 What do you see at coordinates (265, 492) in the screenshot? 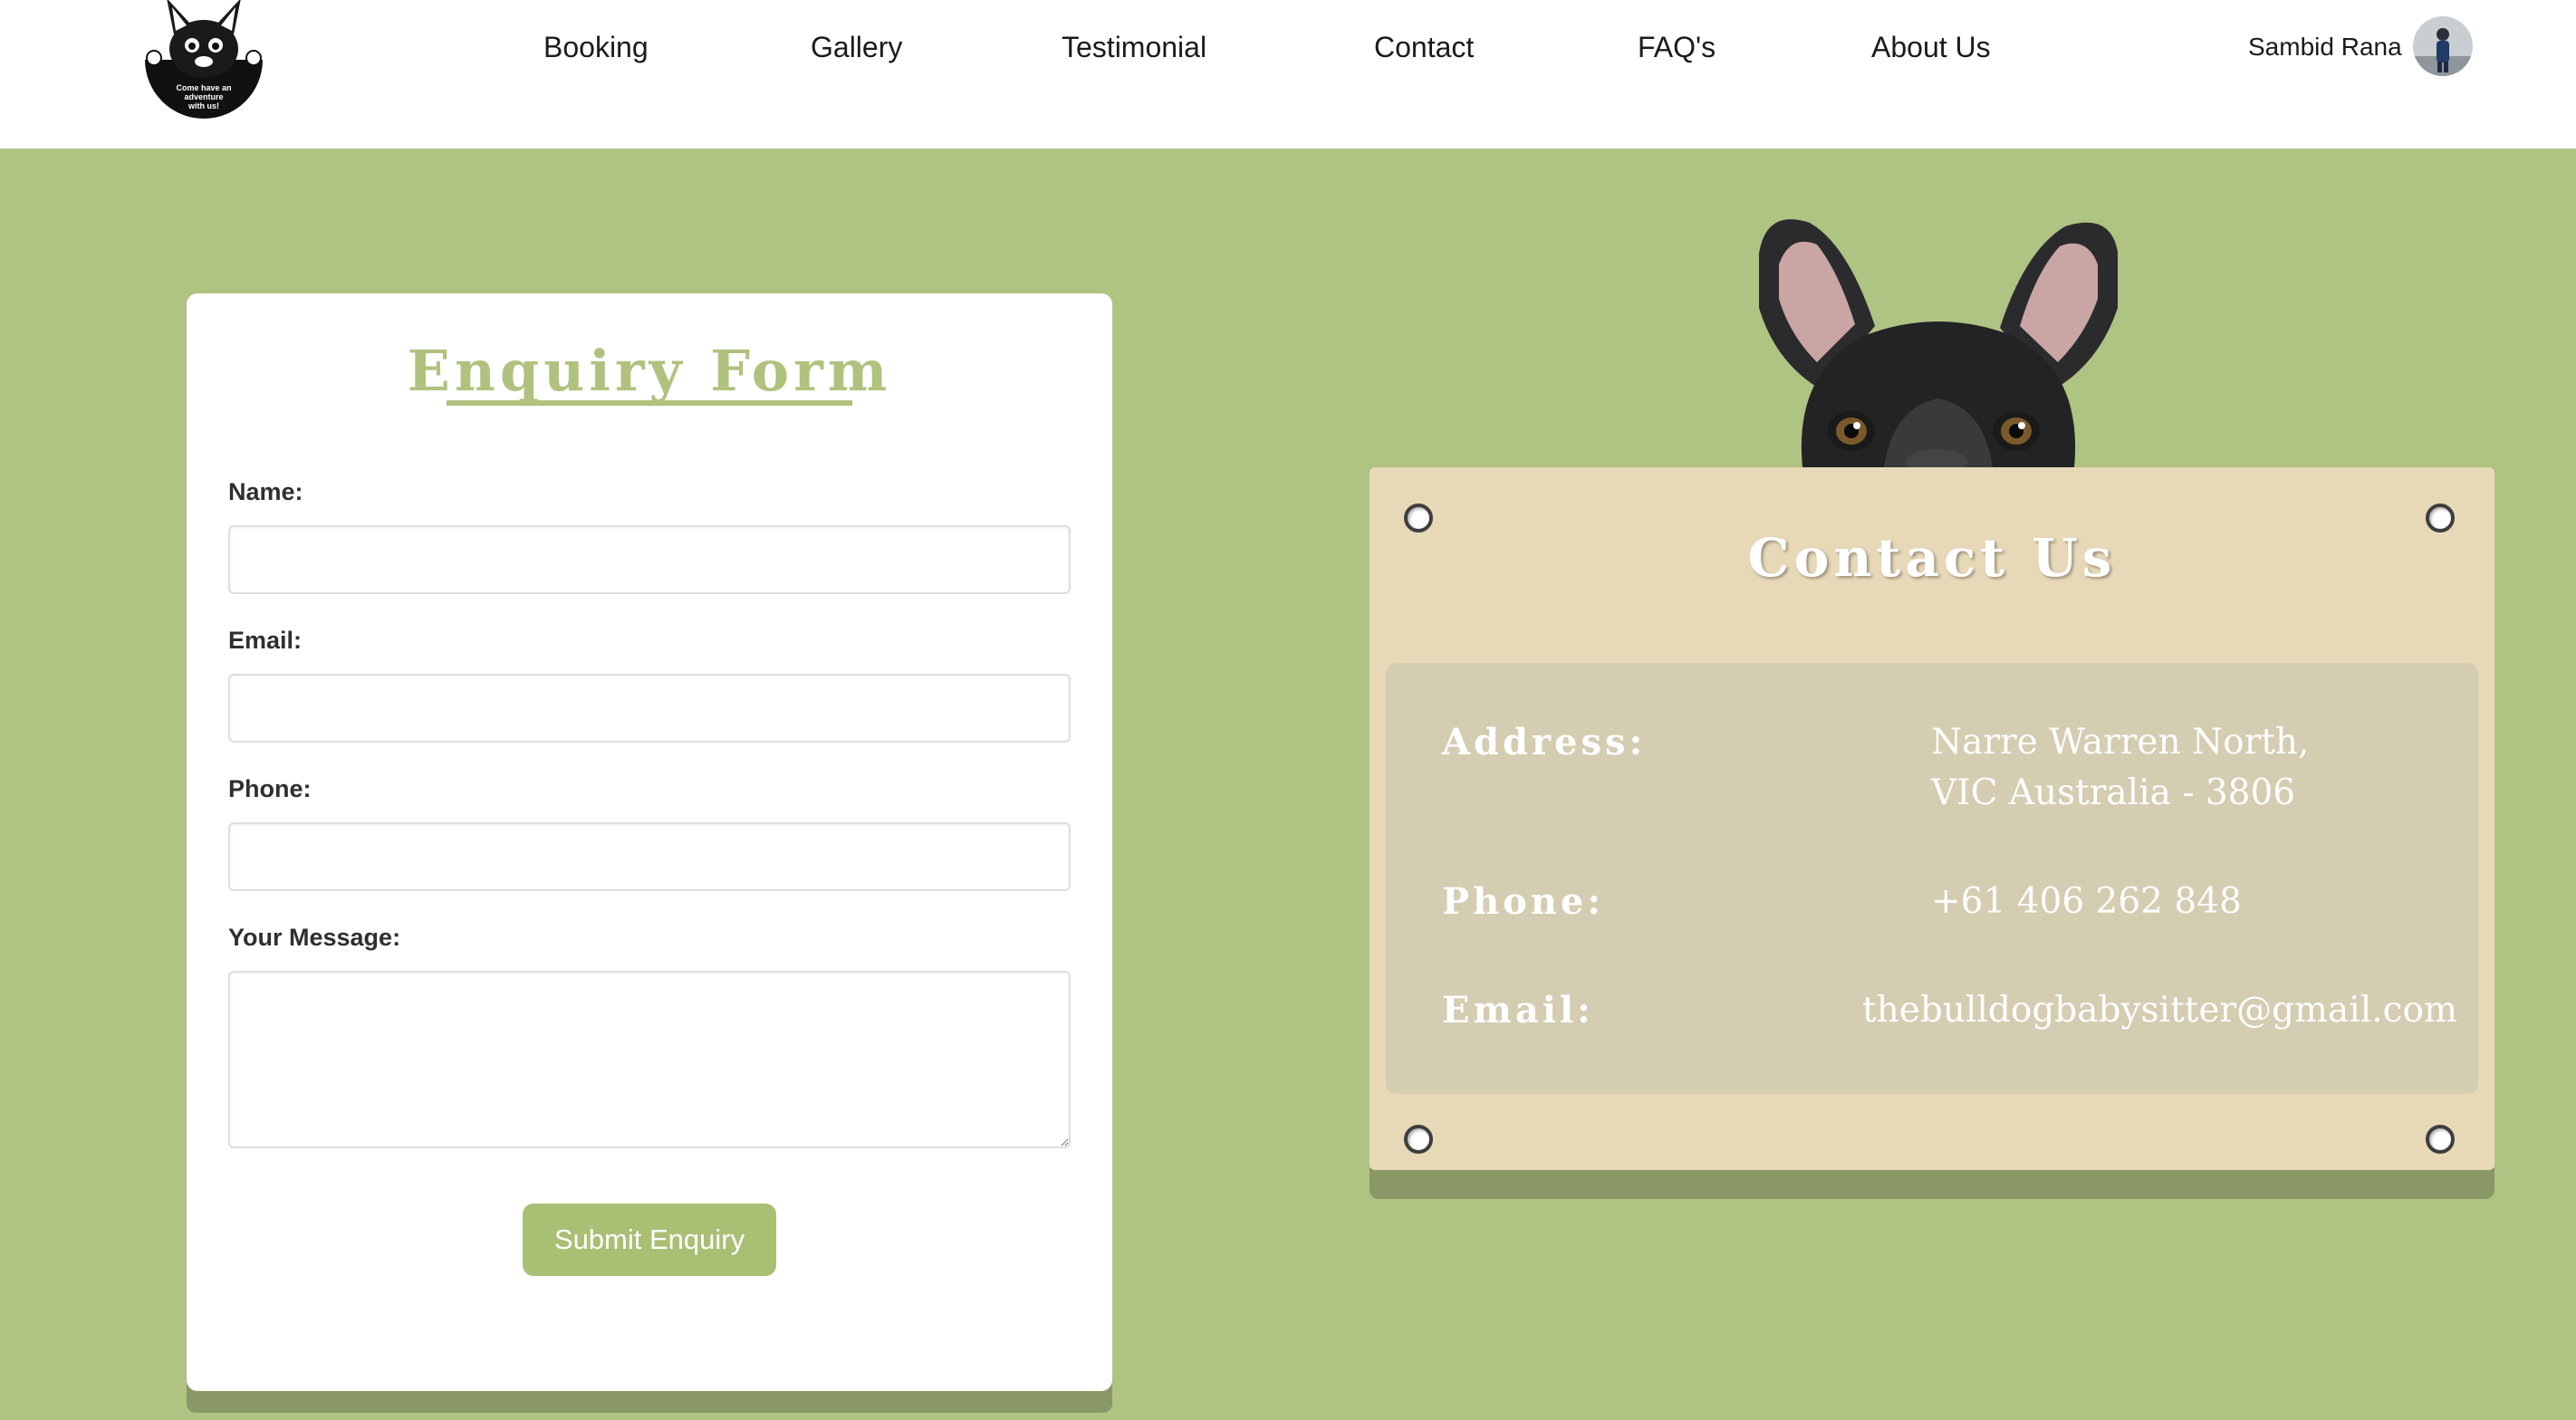
I see `name-label: Name:` at bounding box center [265, 492].